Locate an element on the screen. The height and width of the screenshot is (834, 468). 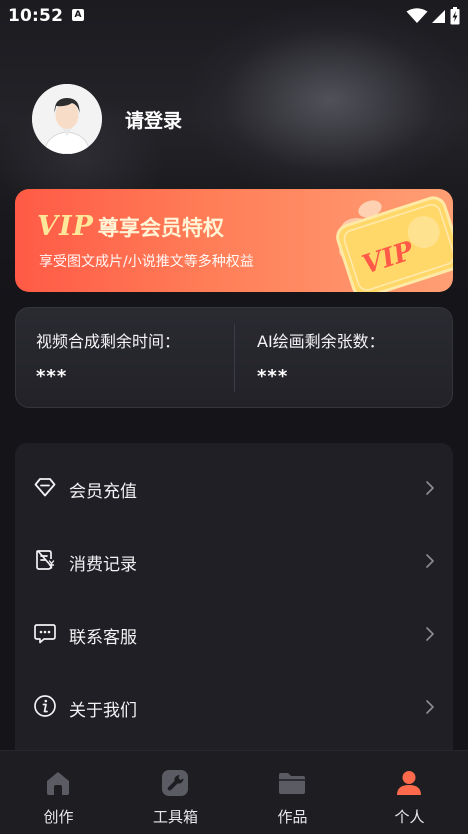
folder-icon is located at coordinates (292, 783).